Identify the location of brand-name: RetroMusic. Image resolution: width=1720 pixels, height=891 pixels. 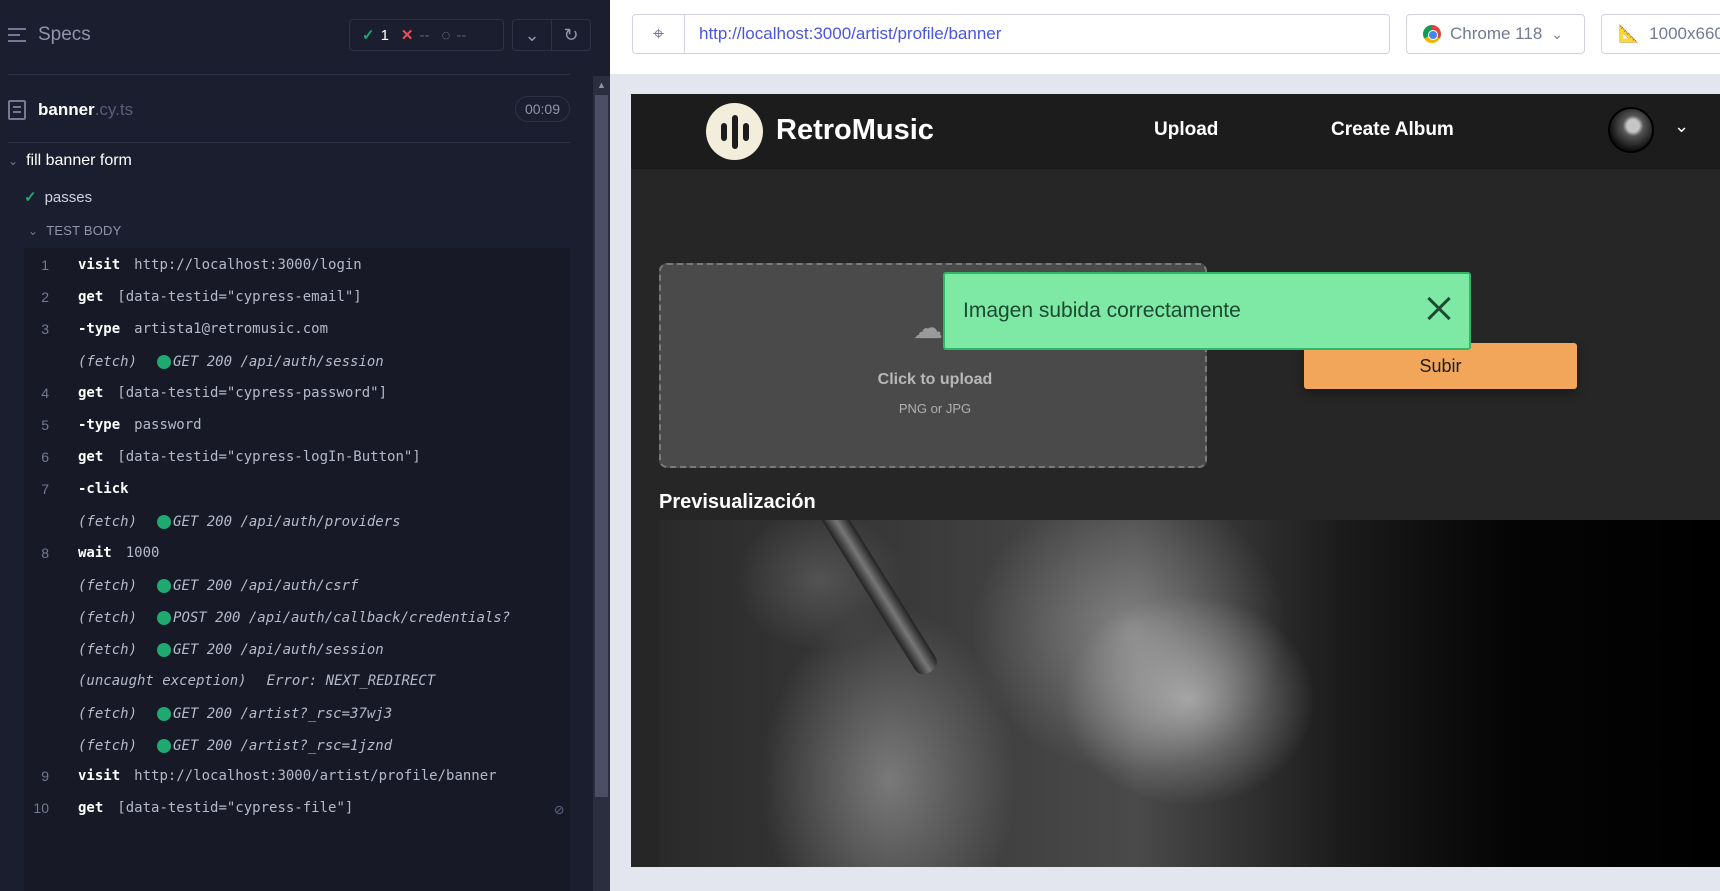
(855, 130).